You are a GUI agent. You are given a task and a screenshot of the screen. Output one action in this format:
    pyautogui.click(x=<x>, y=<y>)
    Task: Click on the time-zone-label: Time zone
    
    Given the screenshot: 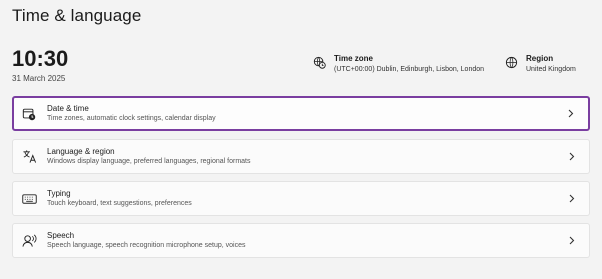 What is the action you would take?
    pyautogui.click(x=353, y=58)
    